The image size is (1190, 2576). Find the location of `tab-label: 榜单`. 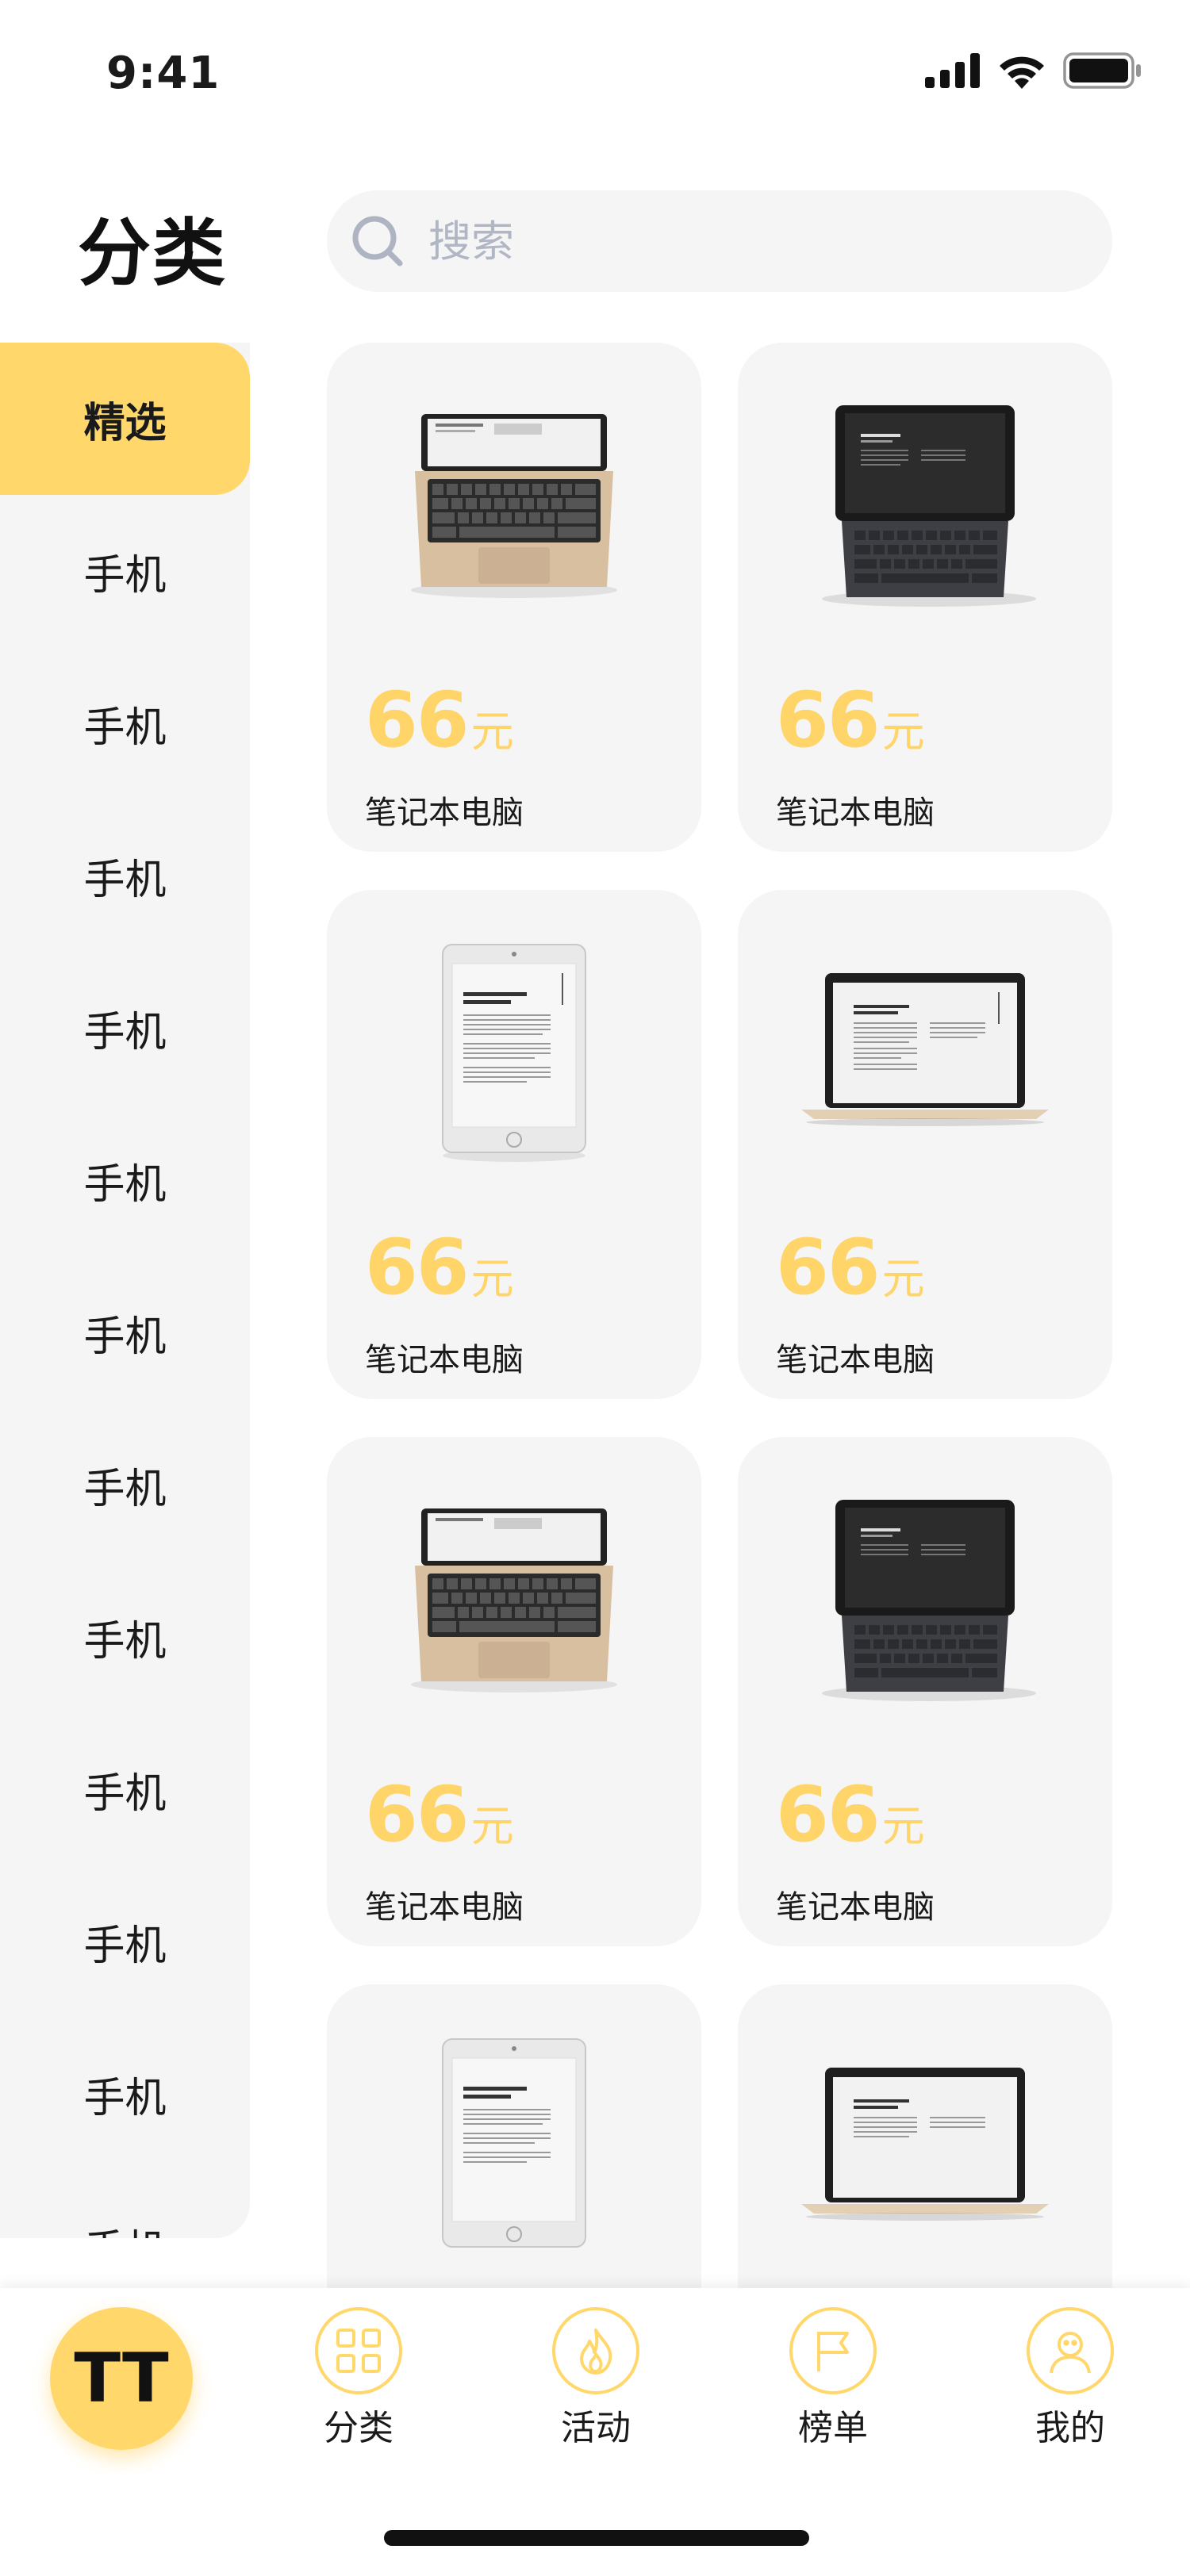

tab-label: 榜单 is located at coordinates (833, 2428).